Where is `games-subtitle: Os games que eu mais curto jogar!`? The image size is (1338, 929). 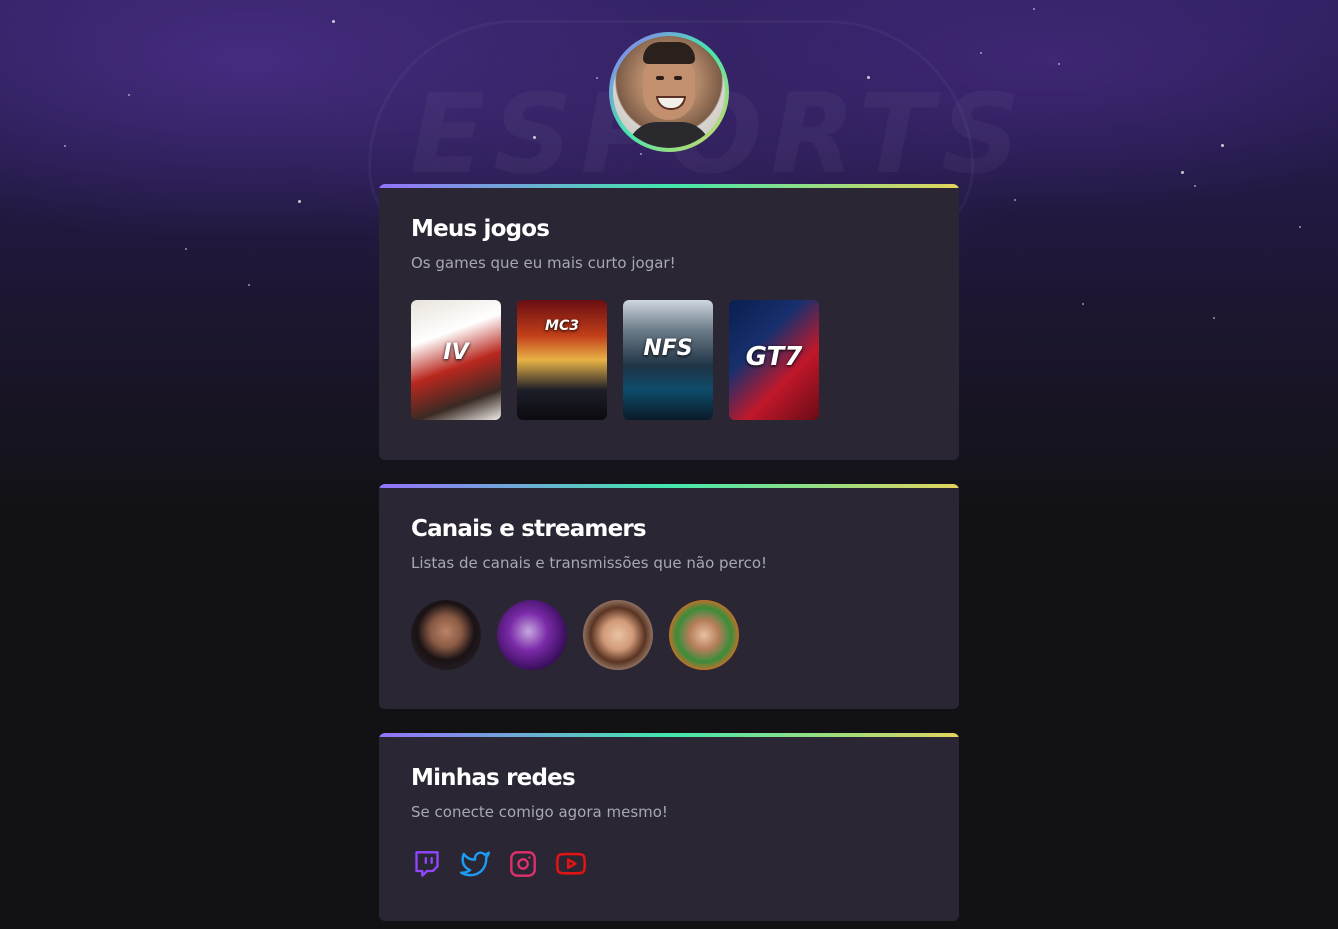
games-subtitle: Os games que eu mais curto jogar! is located at coordinates (543, 263).